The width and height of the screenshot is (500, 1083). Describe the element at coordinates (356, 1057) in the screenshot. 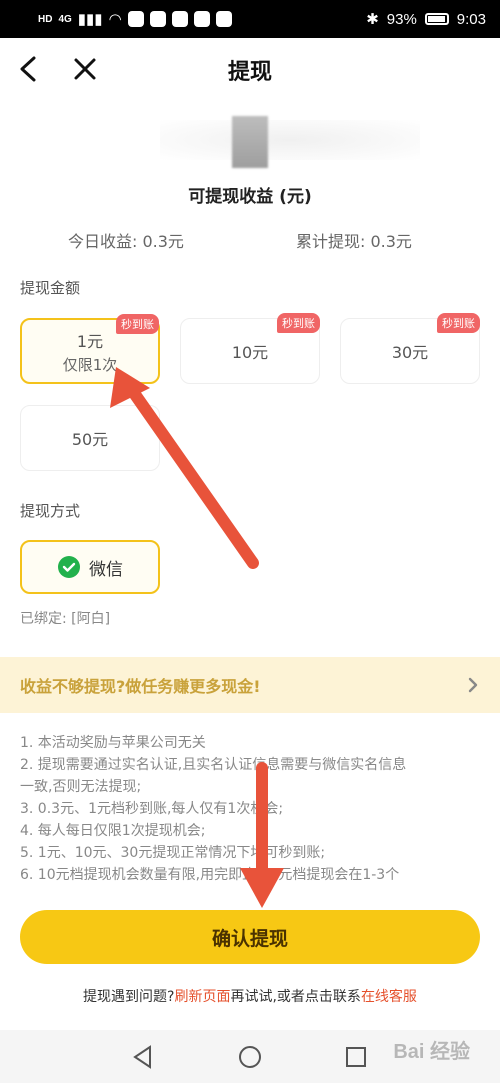

I see `recents-square-icon` at that location.